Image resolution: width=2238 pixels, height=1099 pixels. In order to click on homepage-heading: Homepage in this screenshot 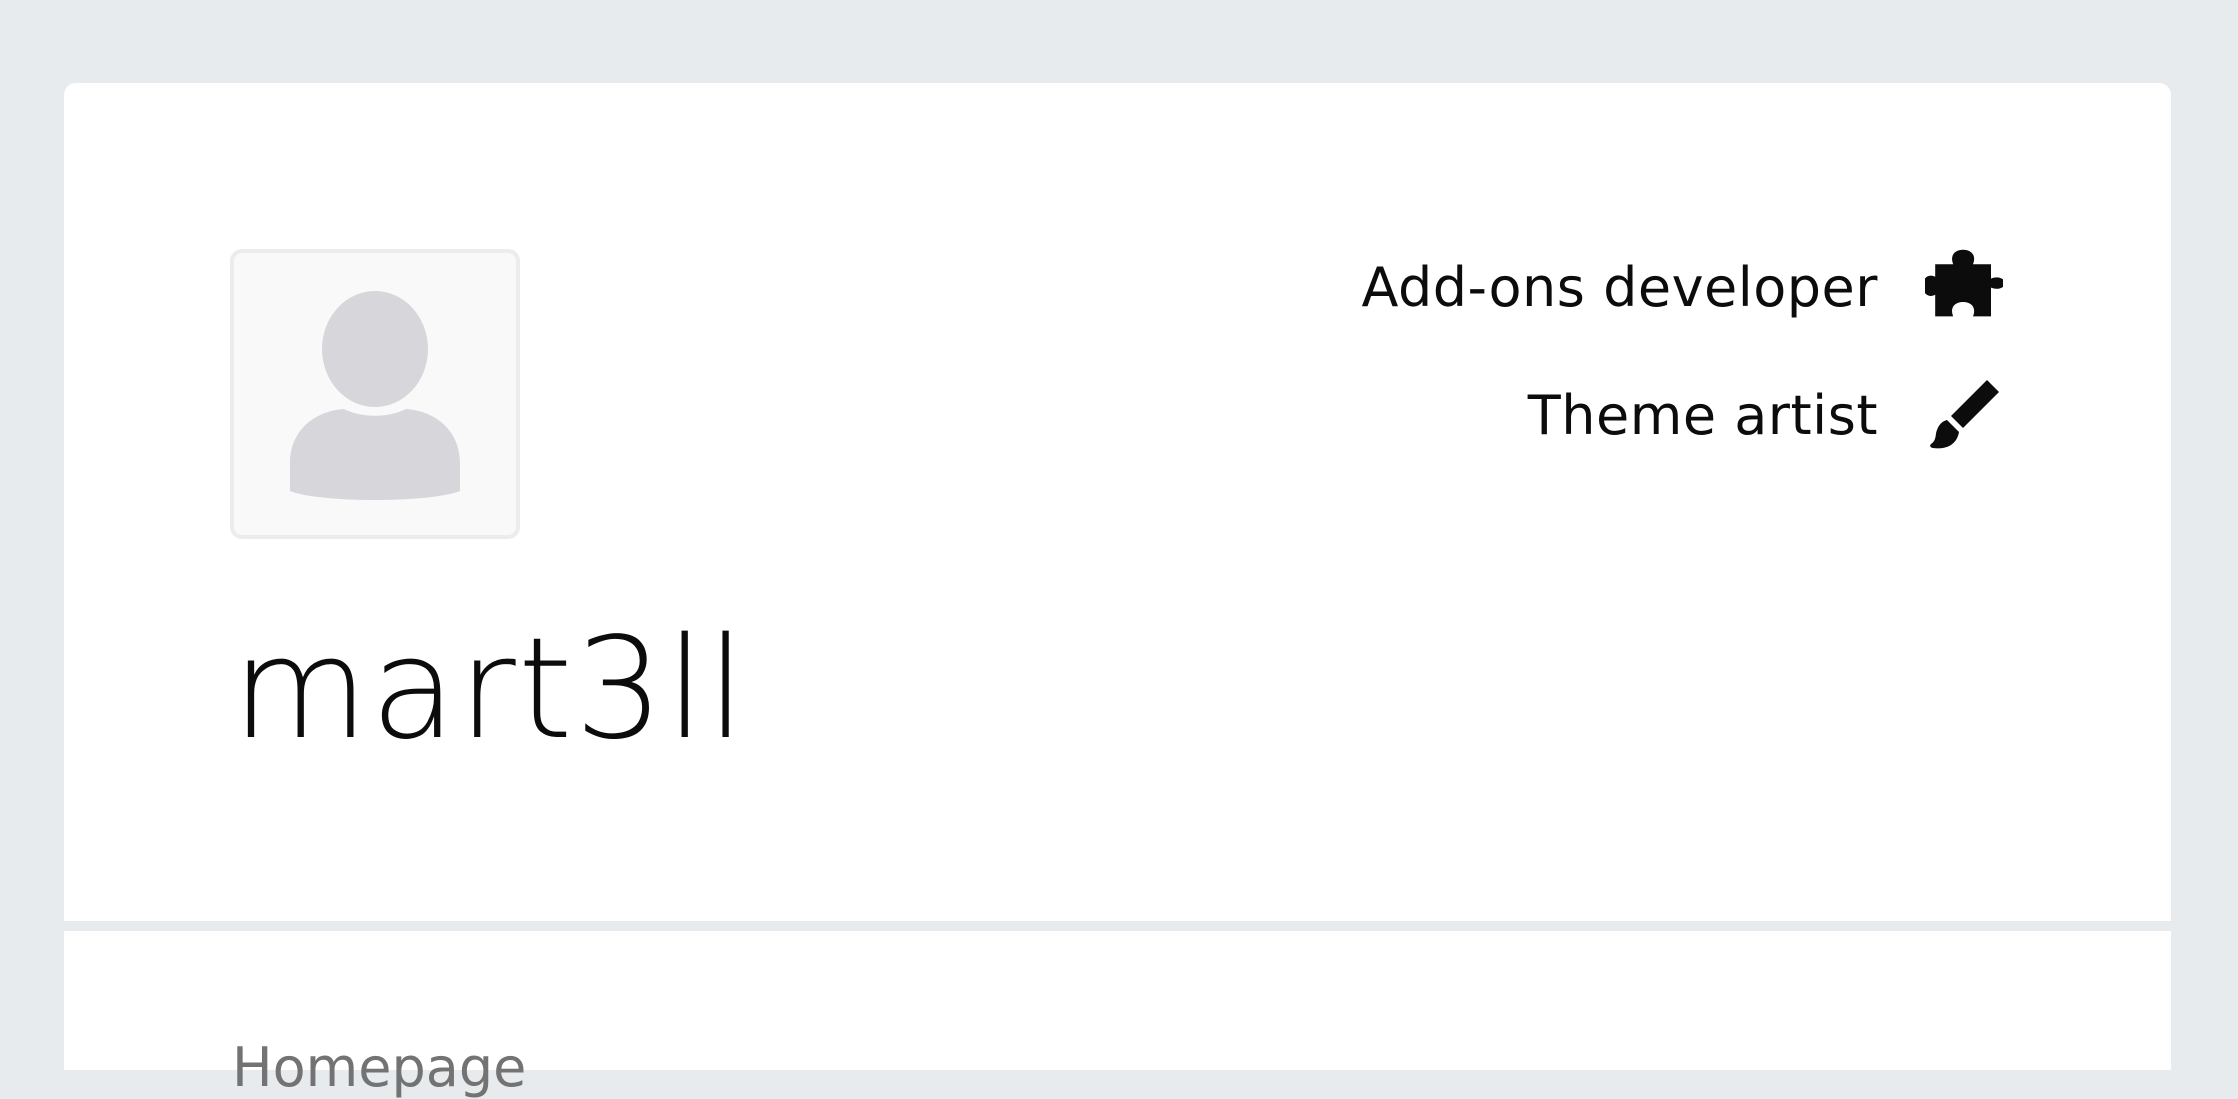, I will do `click(379, 1067)`.